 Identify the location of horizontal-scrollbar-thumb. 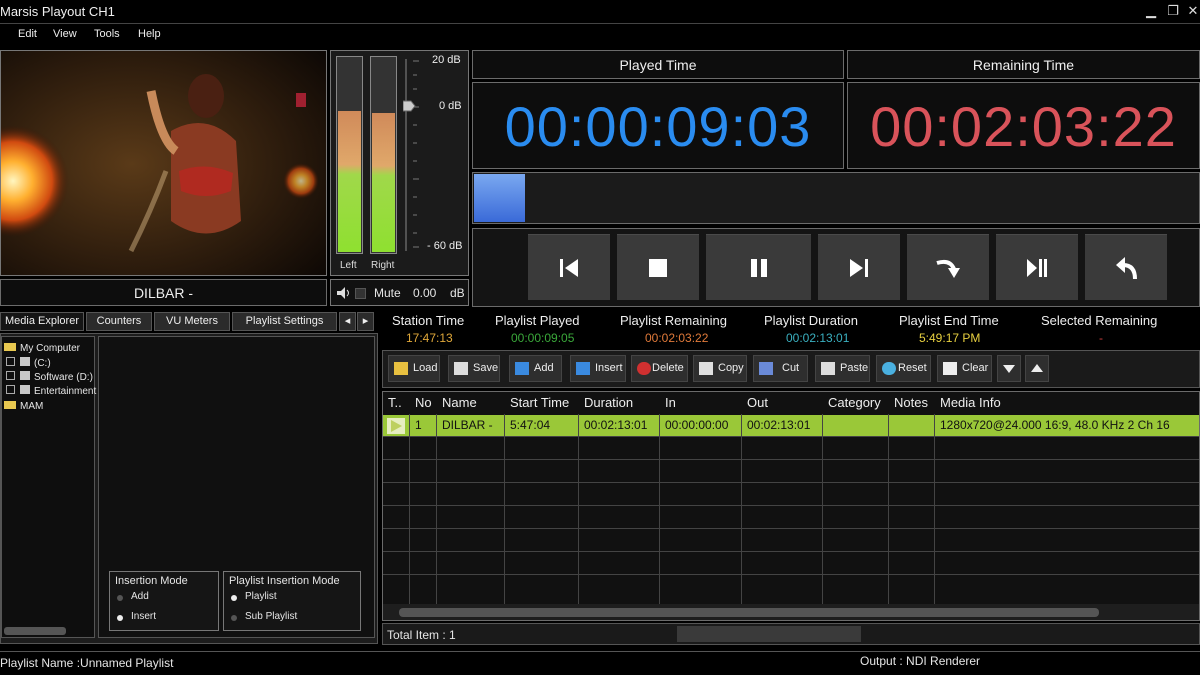
(749, 612).